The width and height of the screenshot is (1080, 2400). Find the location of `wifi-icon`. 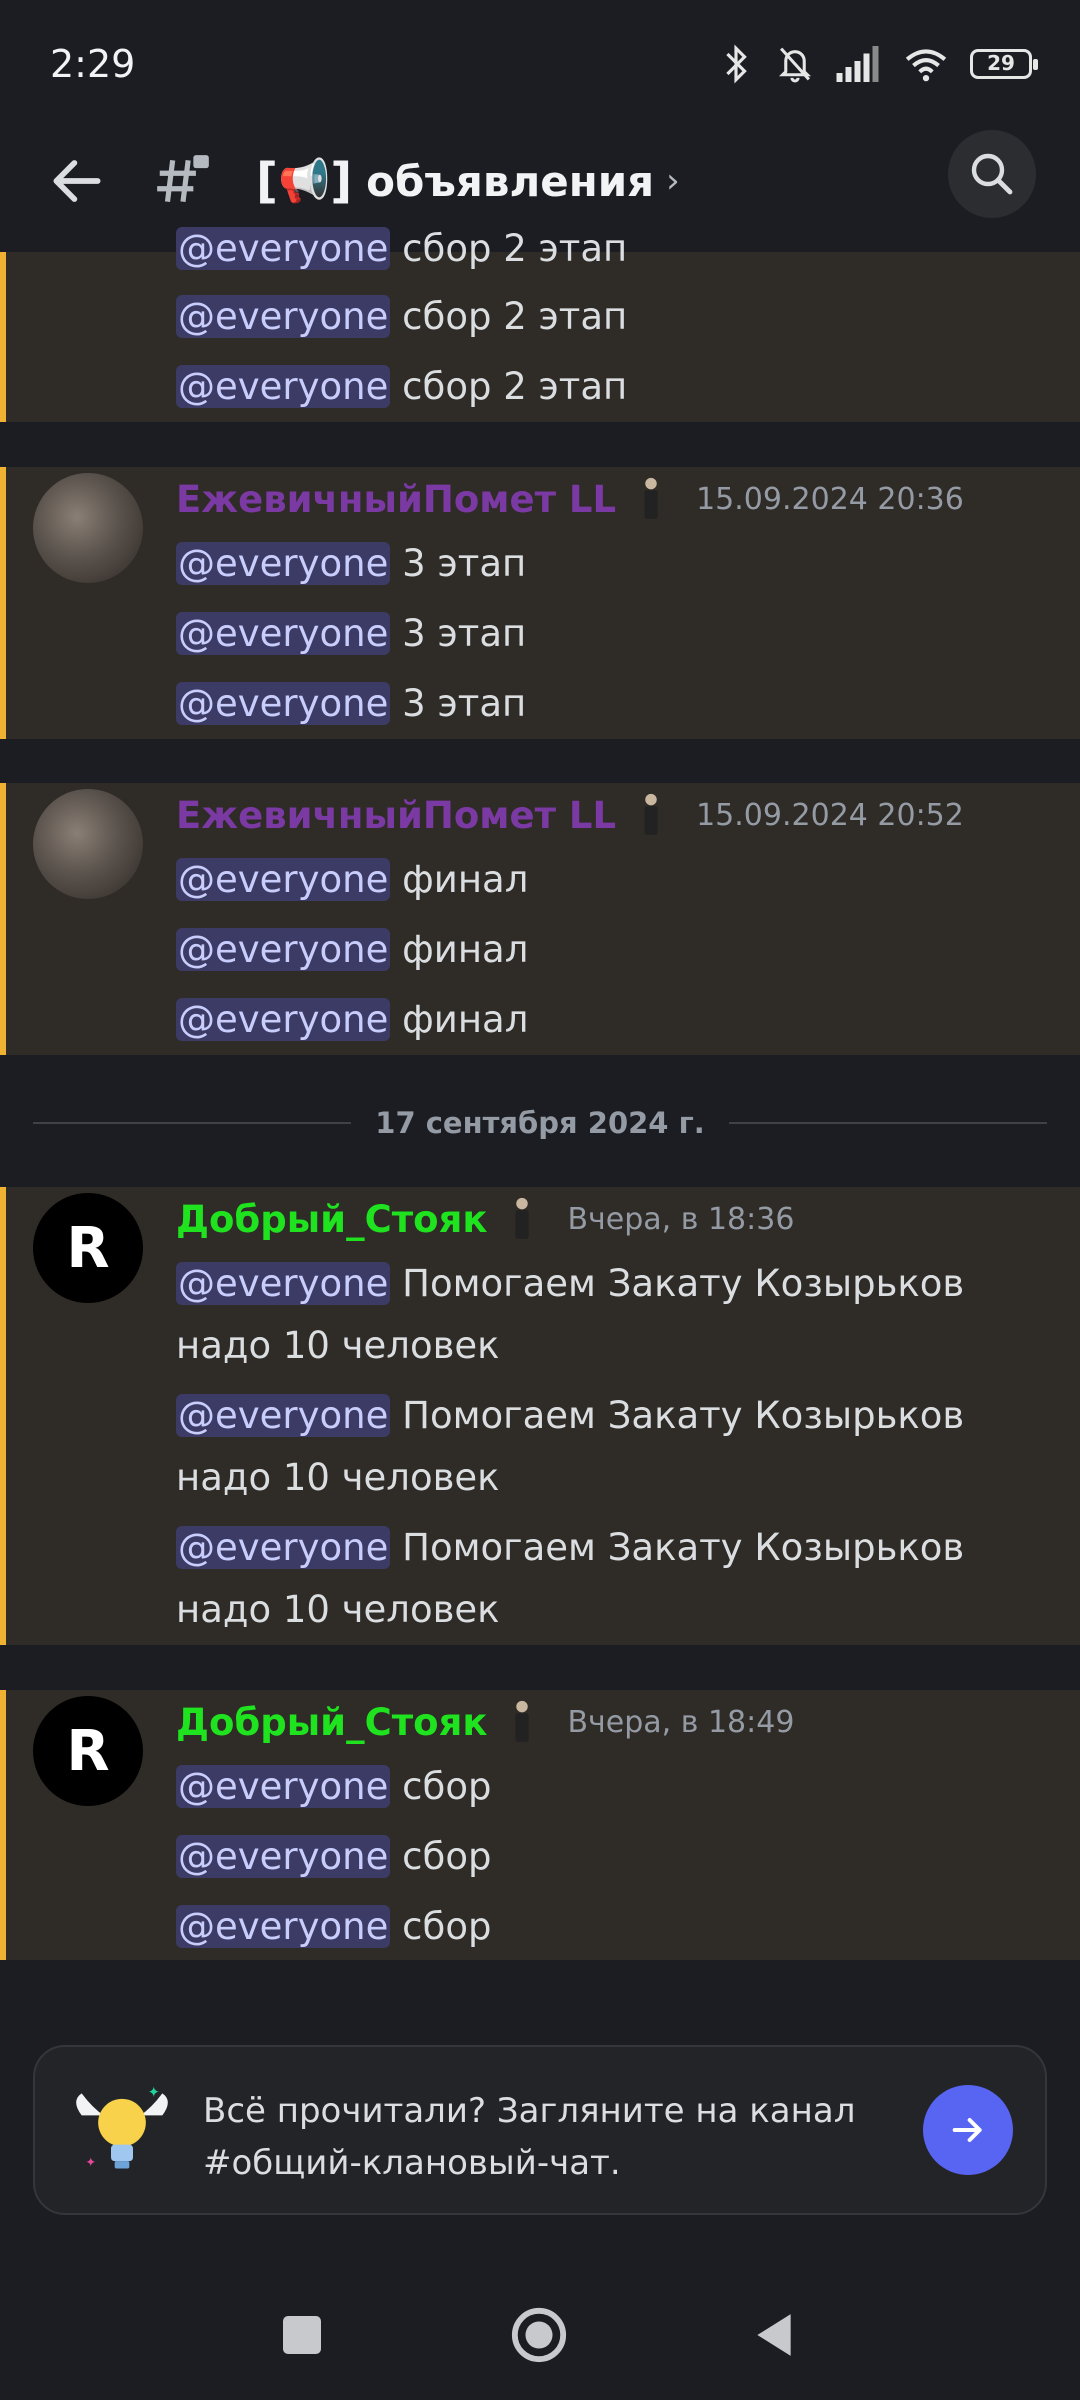

wifi-icon is located at coordinates (926, 65).